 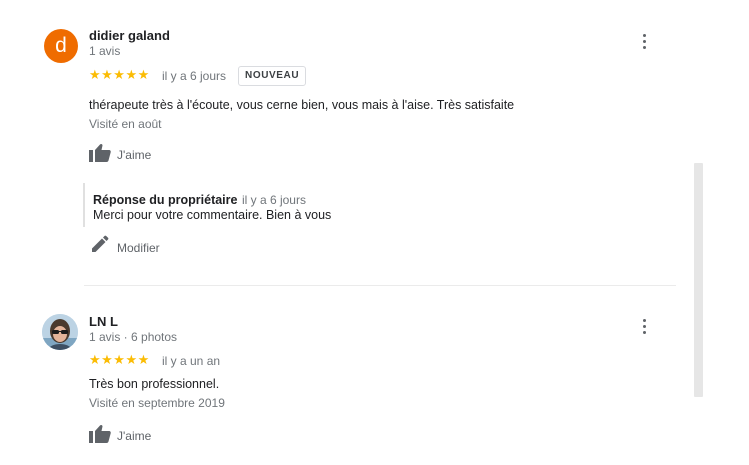 What do you see at coordinates (103, 321) in the screenshot?
I see `reviewer-name: LN L` at bounding box center [103, 321].